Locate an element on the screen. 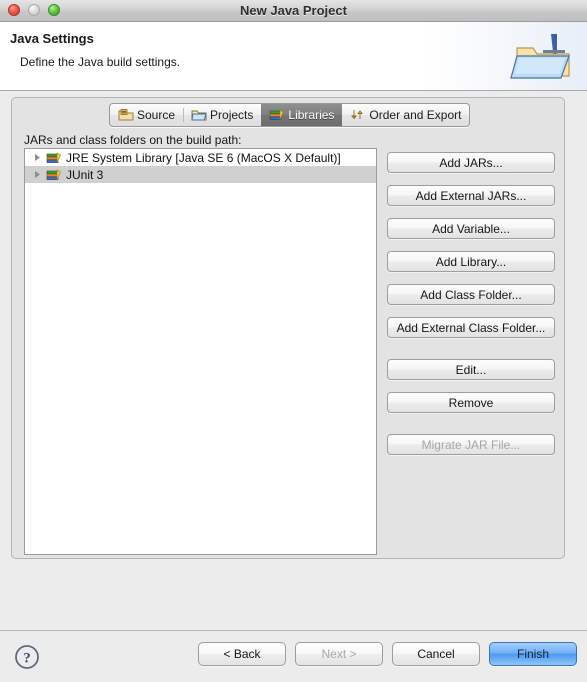 This screenshot has height=682, width=587. cancel-button: Cancel is located at coordinates (436, 654).